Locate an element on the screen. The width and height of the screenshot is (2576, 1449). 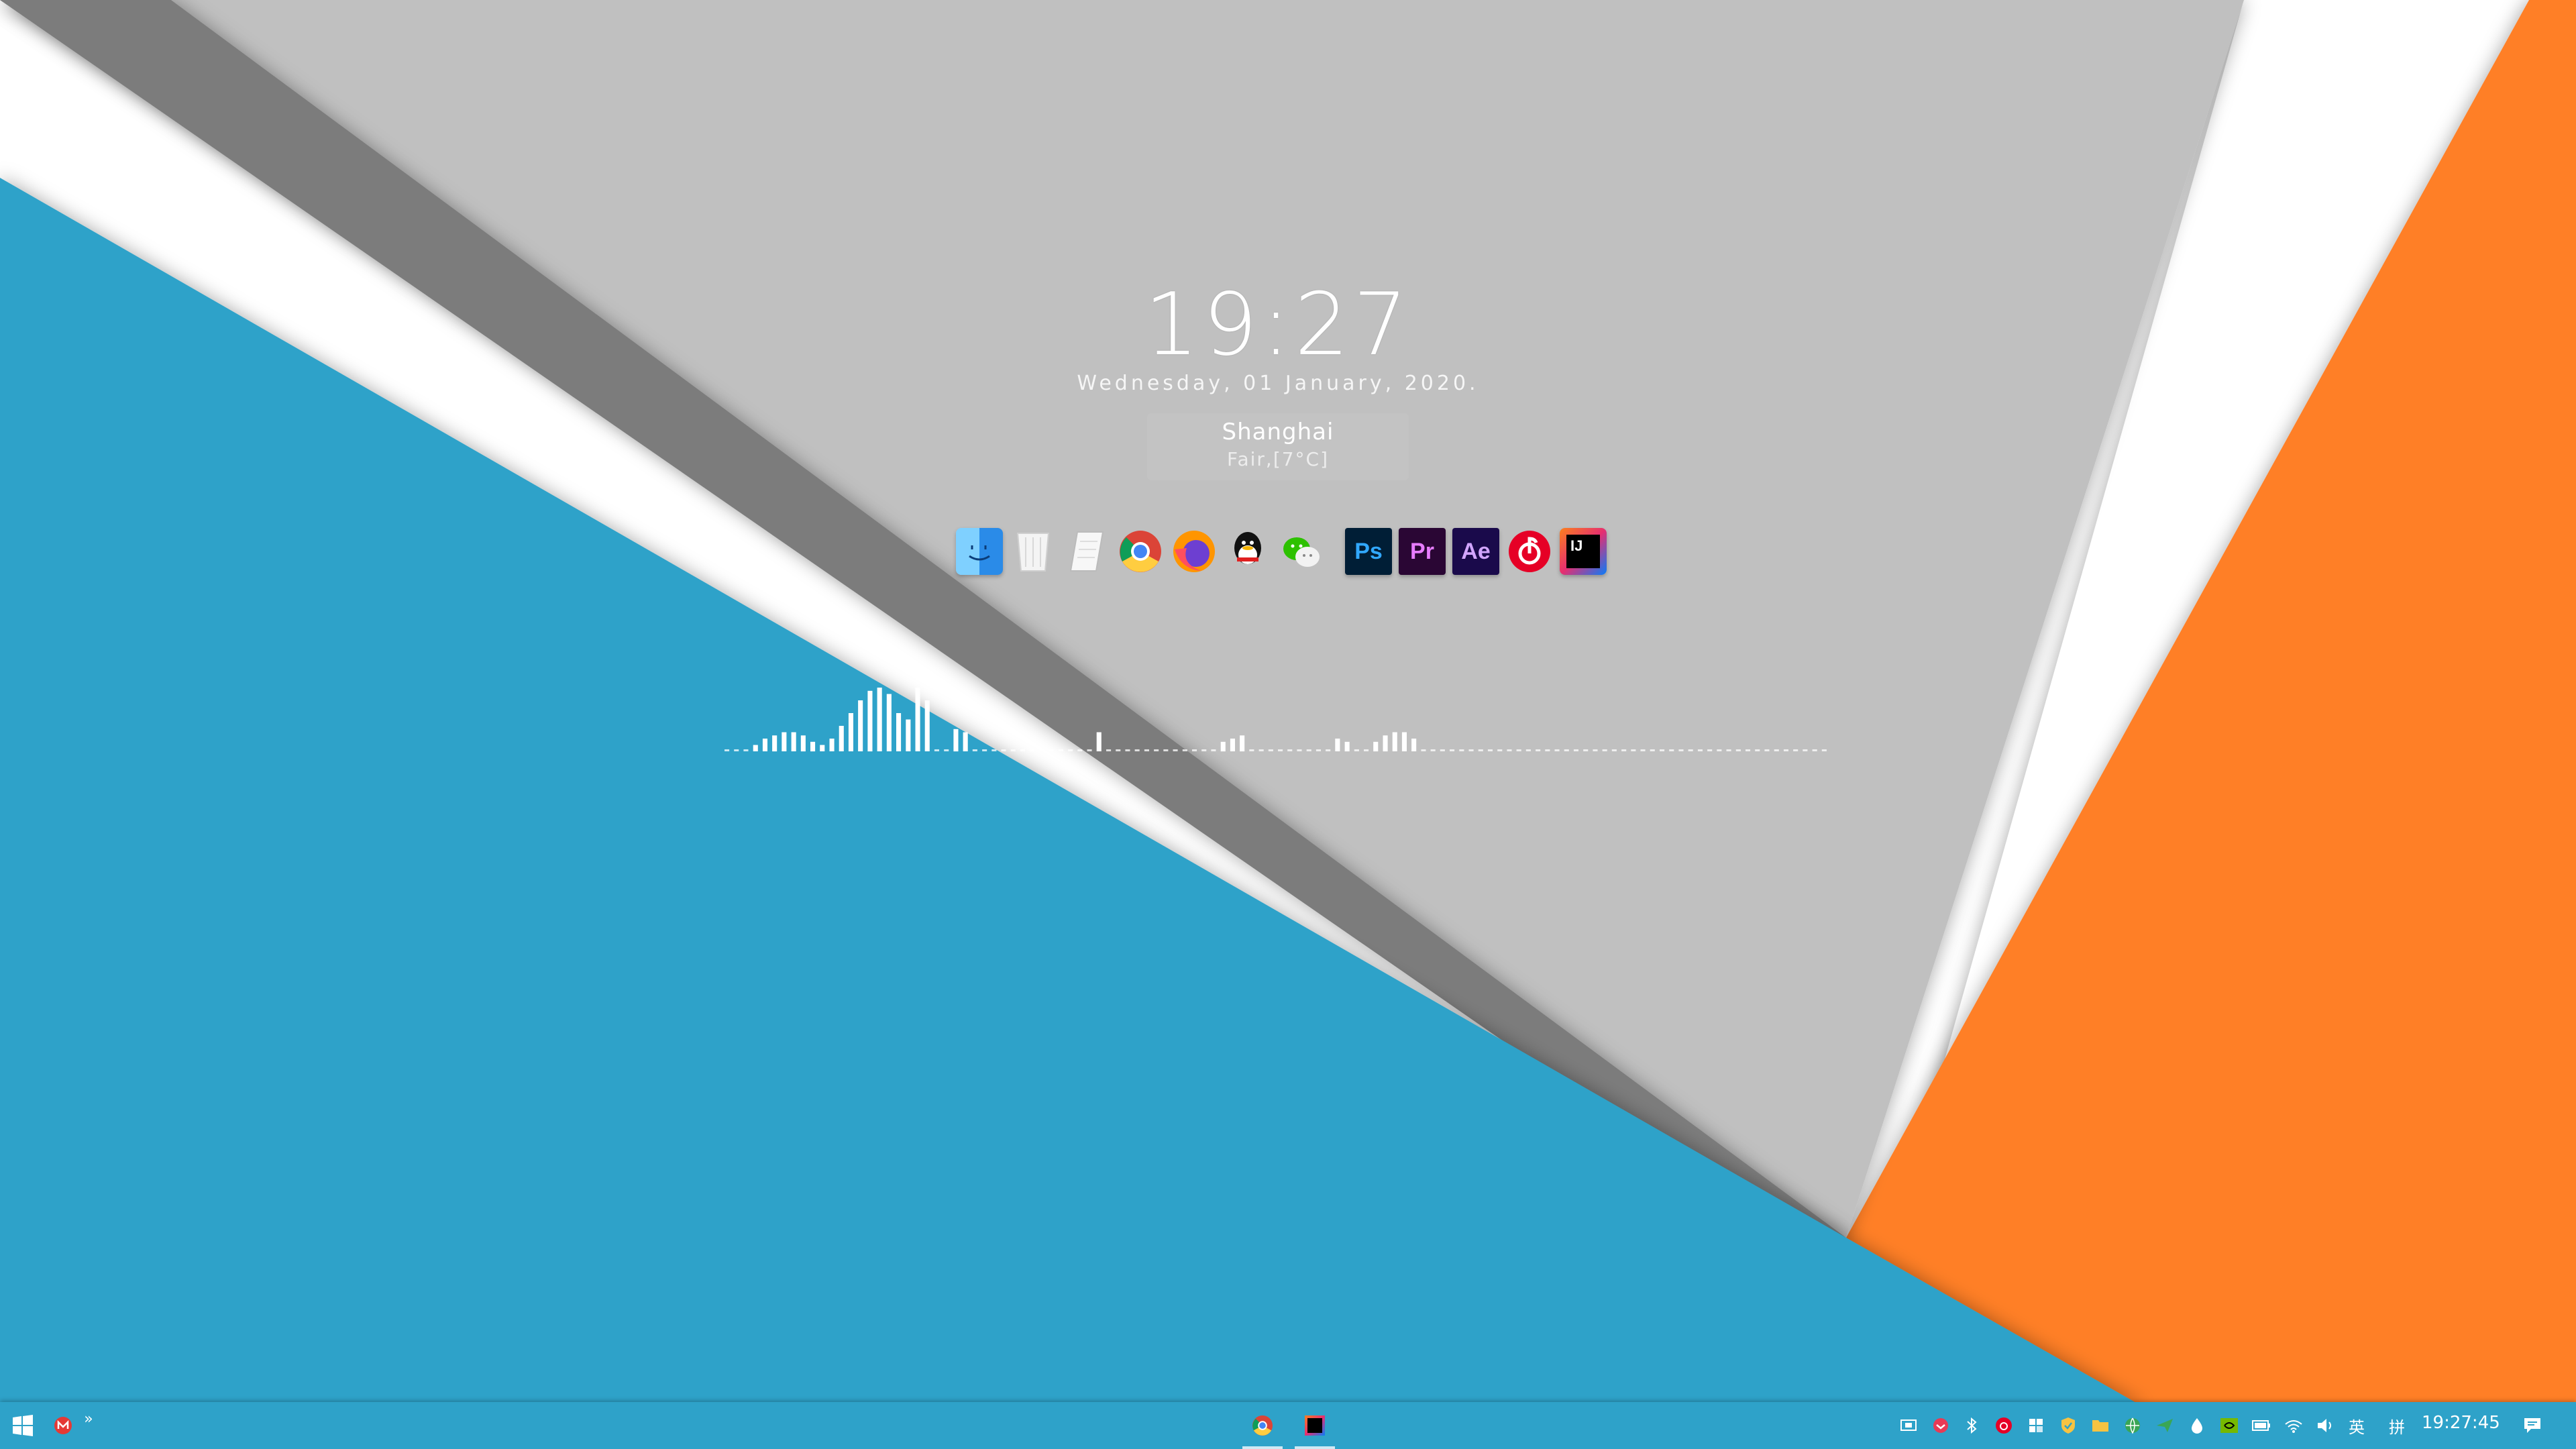
display-icon is located at coordinates (1908, 1425).